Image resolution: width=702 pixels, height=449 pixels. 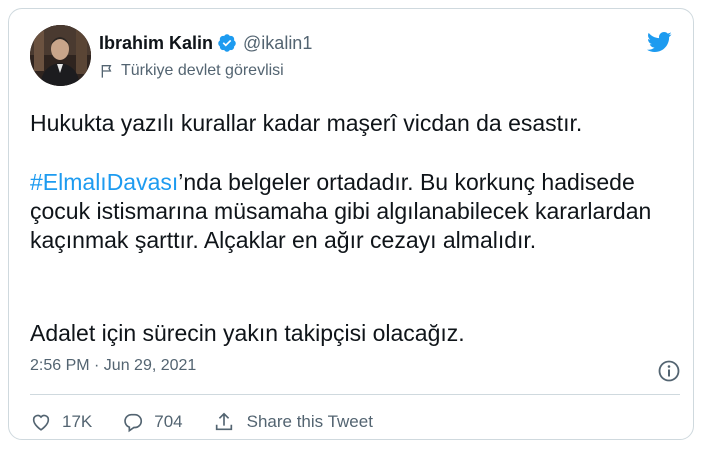 I want to click on share-label: Share this Tweet, so click(x=309, y=421).